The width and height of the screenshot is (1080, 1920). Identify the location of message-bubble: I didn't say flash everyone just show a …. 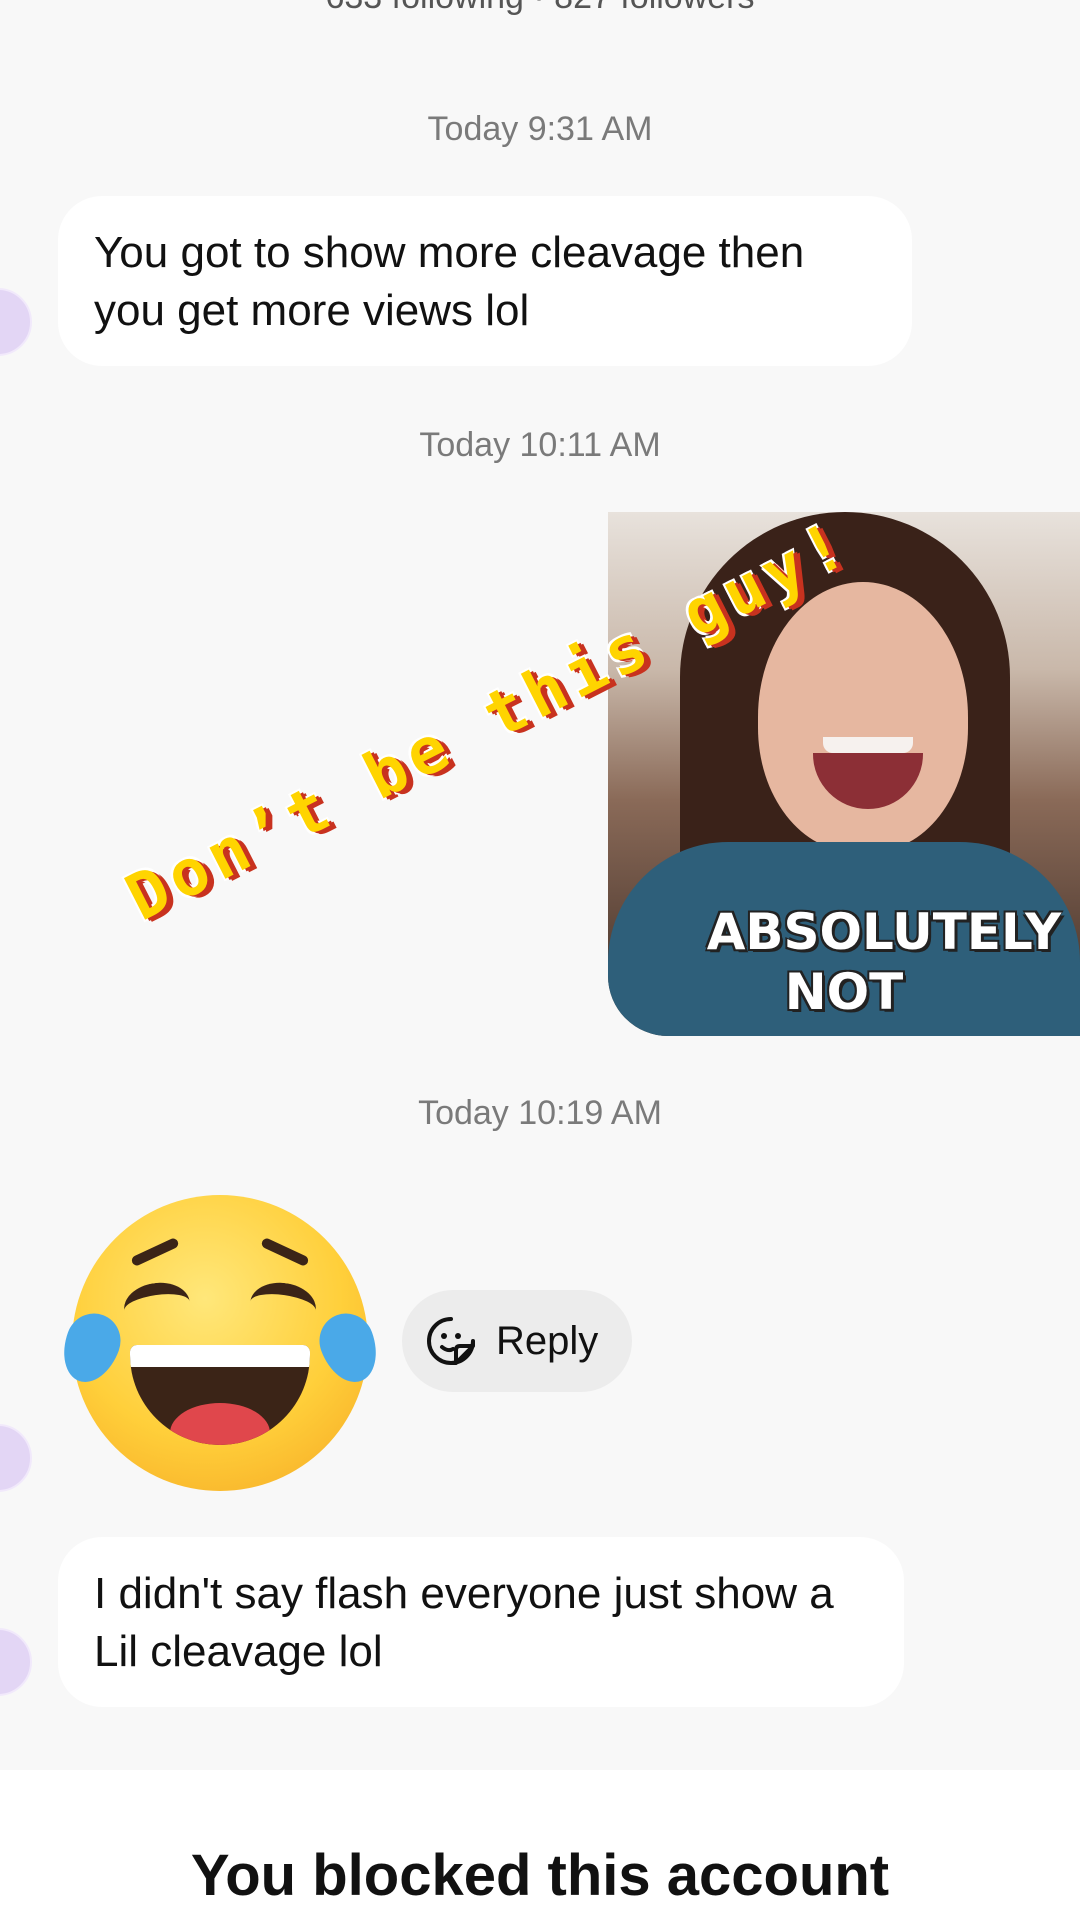
(481, 1622).